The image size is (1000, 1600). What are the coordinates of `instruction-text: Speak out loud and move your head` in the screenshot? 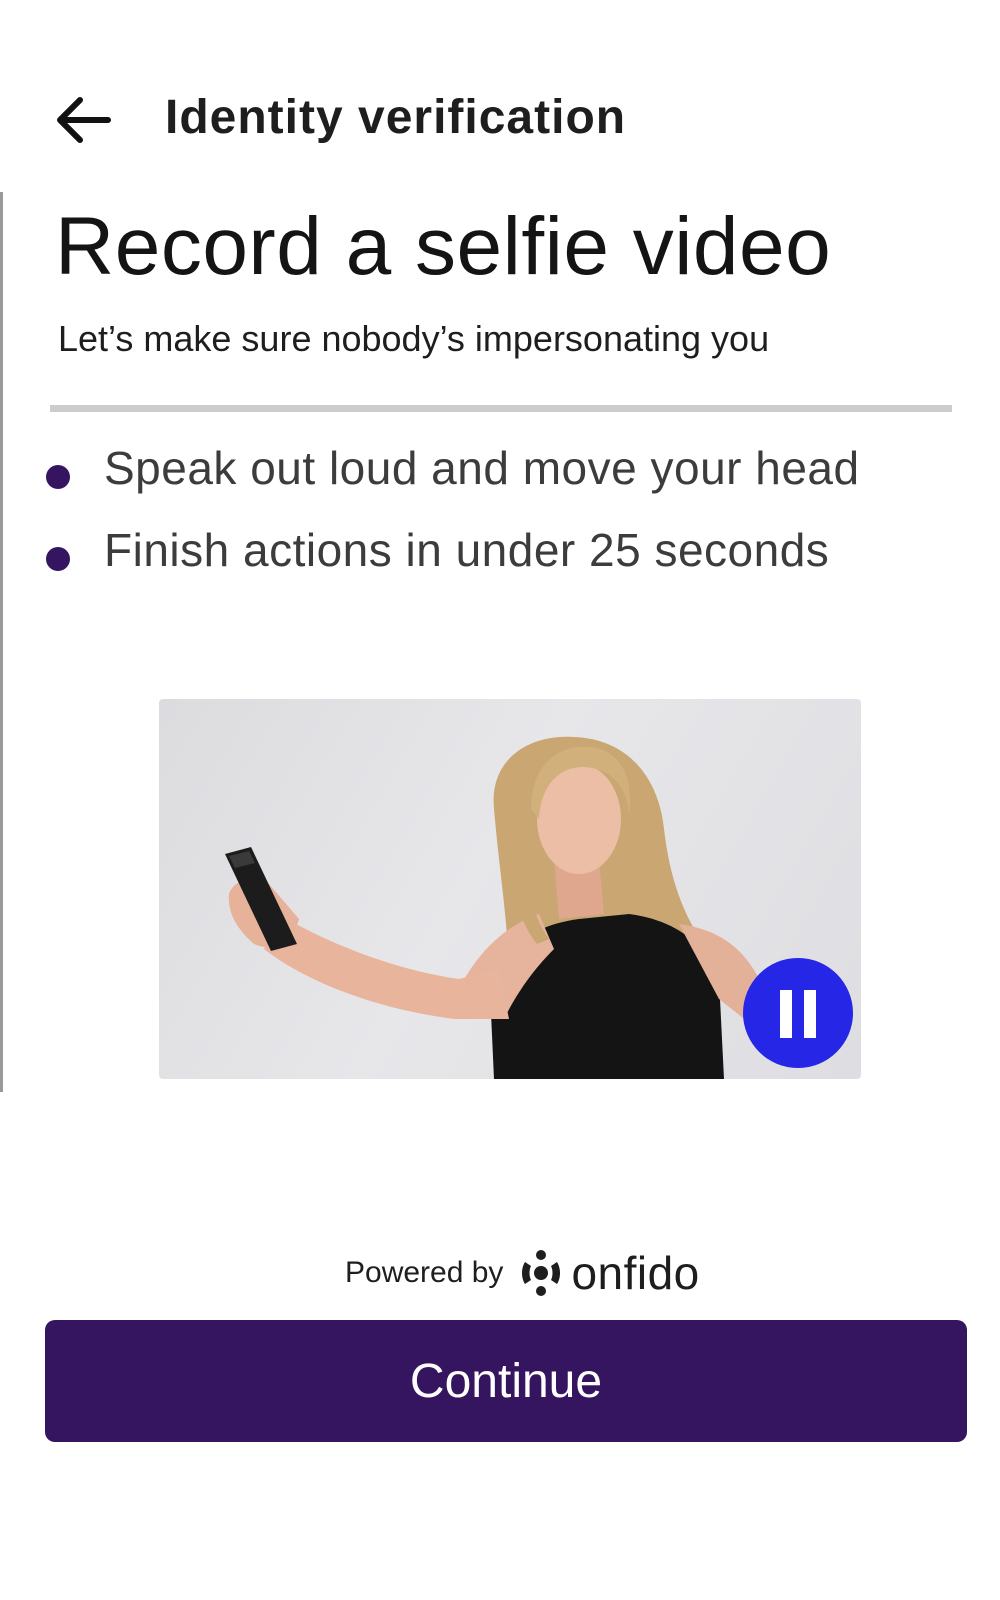 It's located at (482, 468).